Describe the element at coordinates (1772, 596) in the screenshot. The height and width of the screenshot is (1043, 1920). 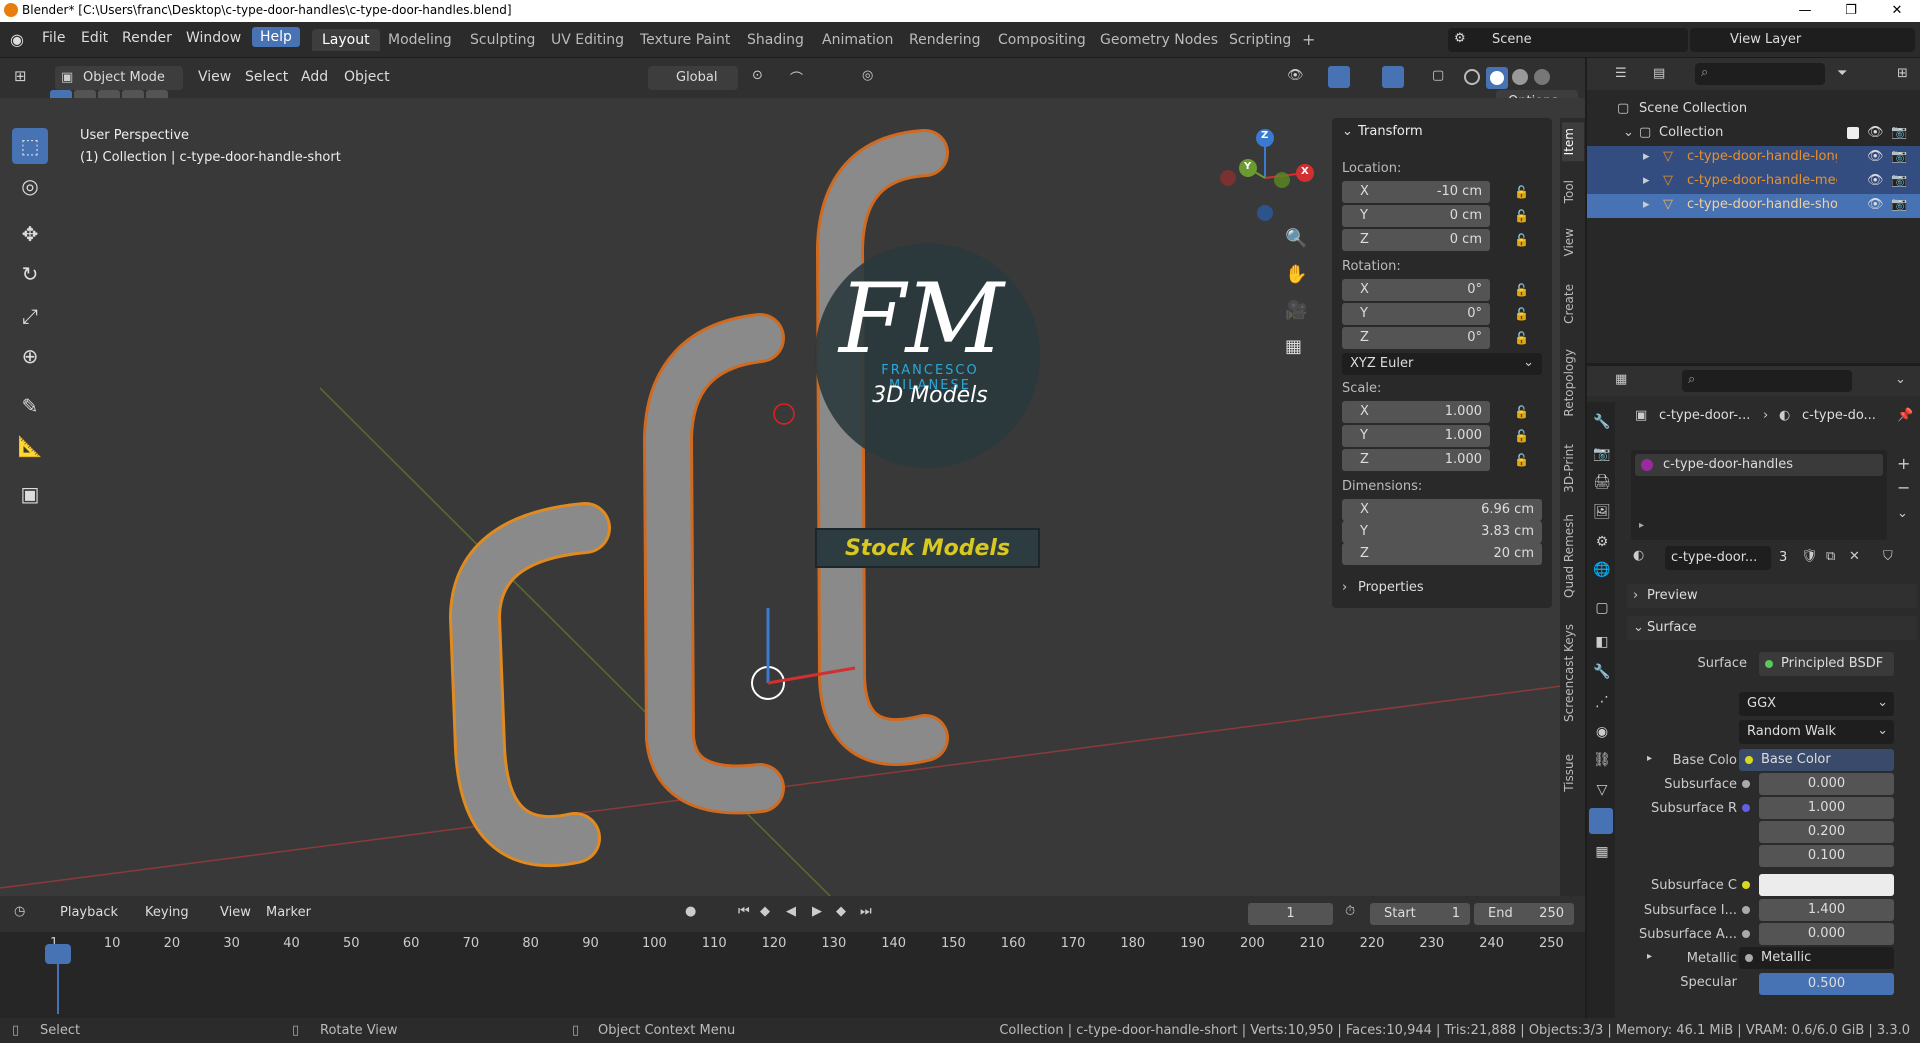
I see `preview-panel: › Preview` at that location.